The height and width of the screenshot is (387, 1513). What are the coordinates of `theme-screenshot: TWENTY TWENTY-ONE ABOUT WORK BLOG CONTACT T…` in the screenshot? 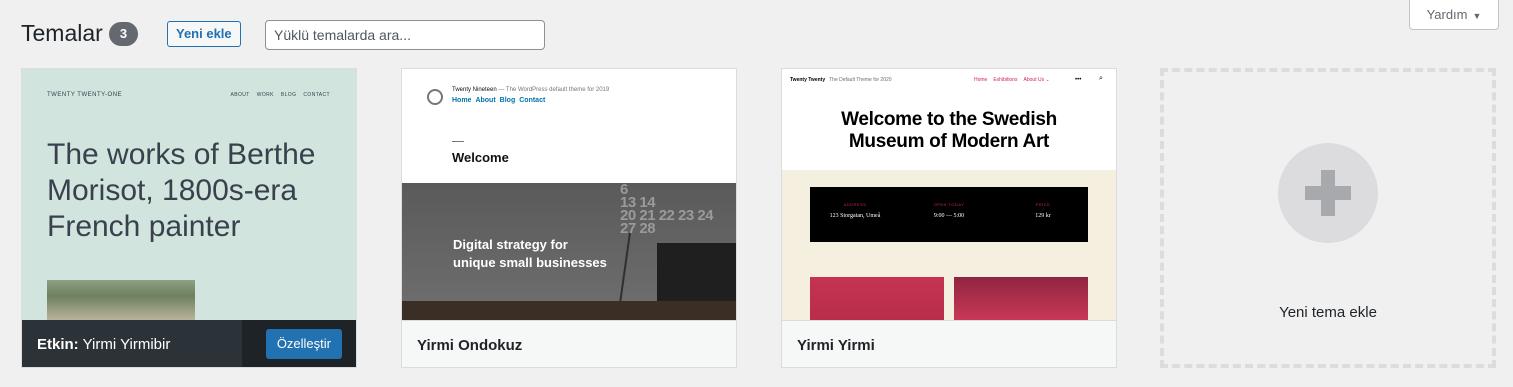 It's located at (189, 194).